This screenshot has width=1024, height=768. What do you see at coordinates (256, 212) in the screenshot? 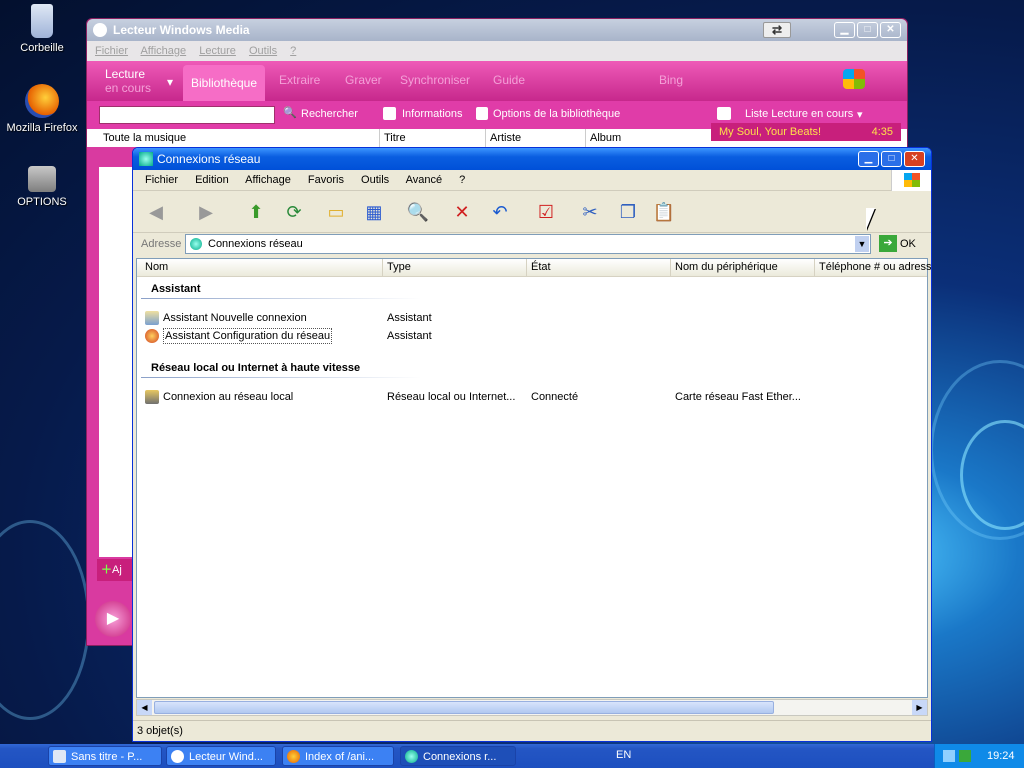
I see `up-folder-icon: ⬆` at bounding box center [256, 212].